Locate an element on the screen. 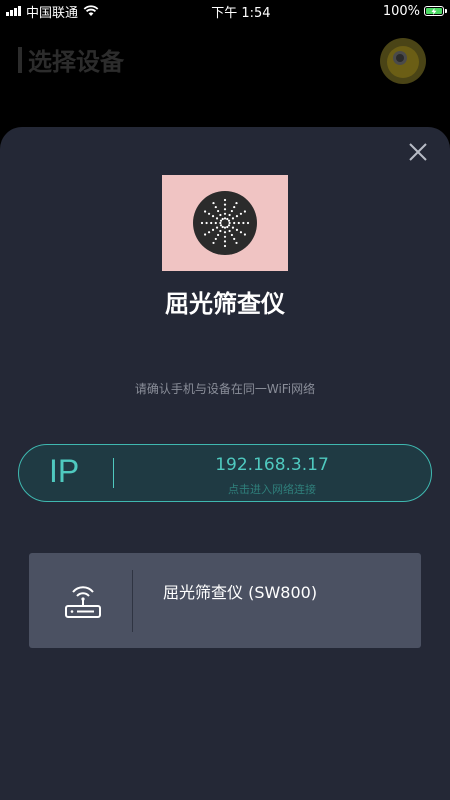  filter-wheel-icon is located at coordinates (225, 223).